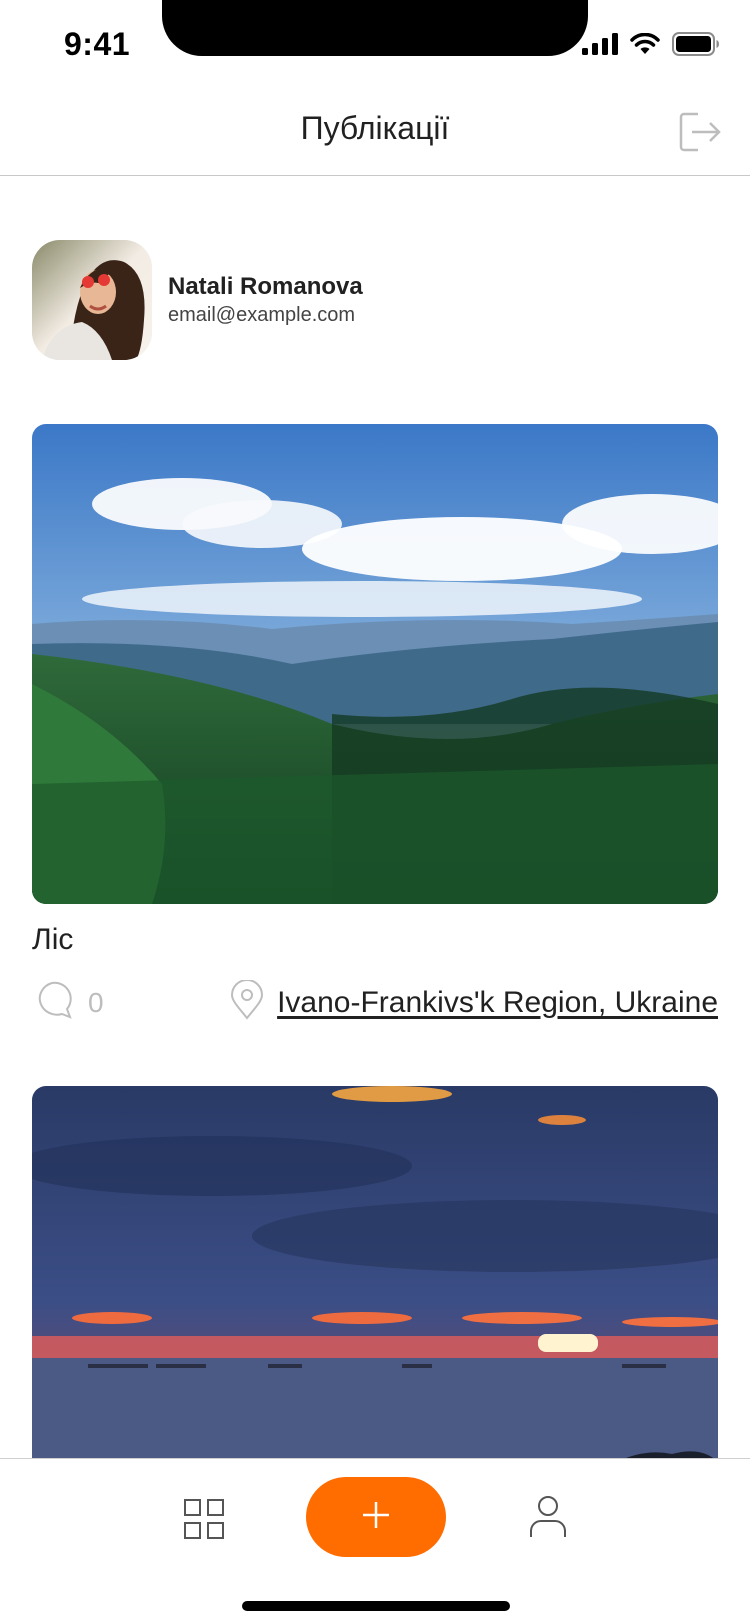 This screenshot has width=750, height=1624. I want to click on comments-button: 0, so click(68, 1002).